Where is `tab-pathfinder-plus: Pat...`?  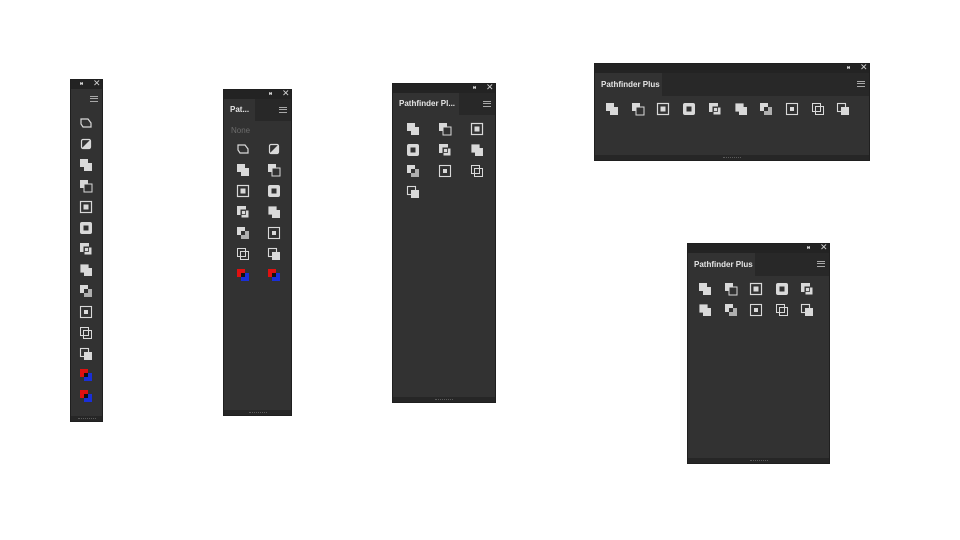
tab-pathfinder-plus: Pat... is located at coordinates (239, 110).